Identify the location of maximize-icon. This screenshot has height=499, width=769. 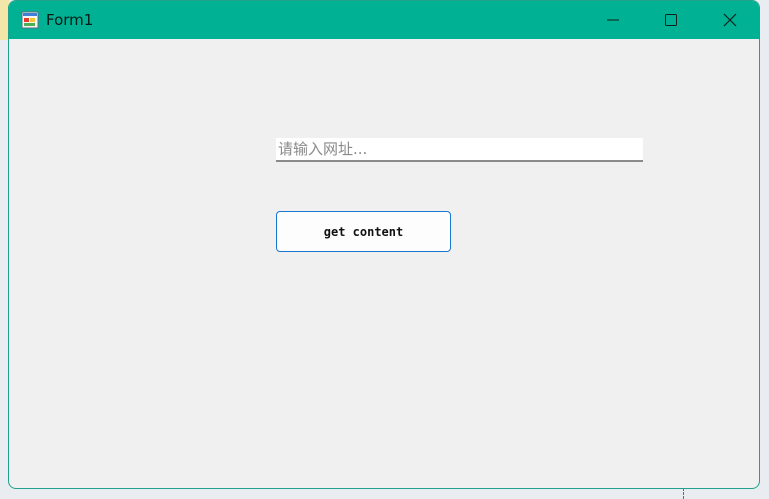
(671, 20).